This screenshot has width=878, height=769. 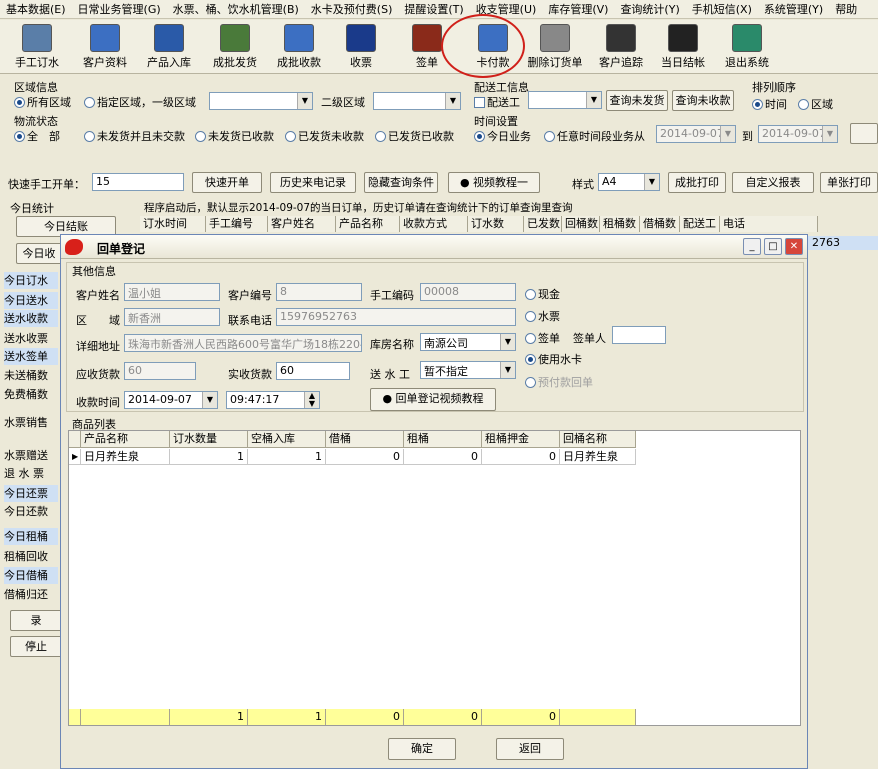 What do you see at coordinates (773, 182) in the screenshot?
I see `custom-report-button: 自定义报表` at bounding box center [773, 182].